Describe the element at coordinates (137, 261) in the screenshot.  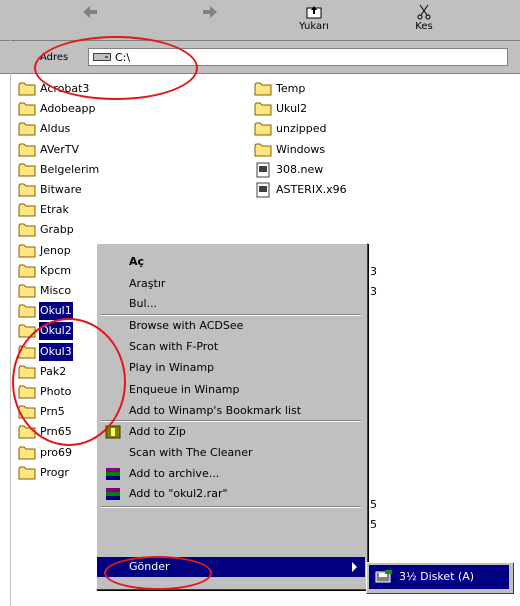
I see `context-menu-label: Aç` at that location.